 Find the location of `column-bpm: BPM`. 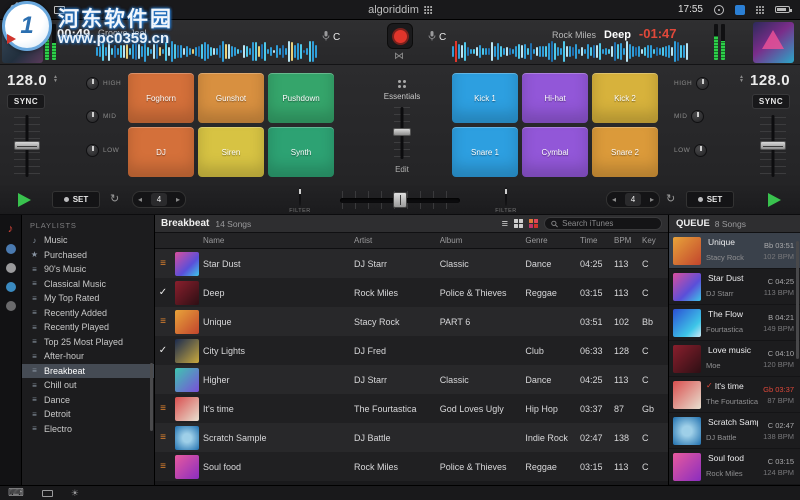

column-bpm: BPM is located at coordinates (628, 240).